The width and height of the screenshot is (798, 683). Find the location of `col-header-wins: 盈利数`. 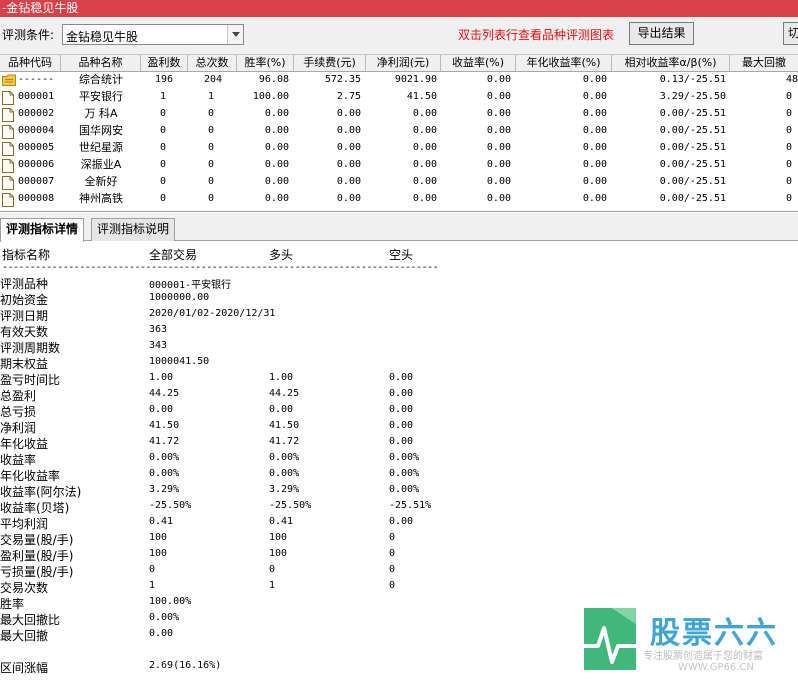

col-header-wins: 盈利数 is located at coordinates (164, 63).